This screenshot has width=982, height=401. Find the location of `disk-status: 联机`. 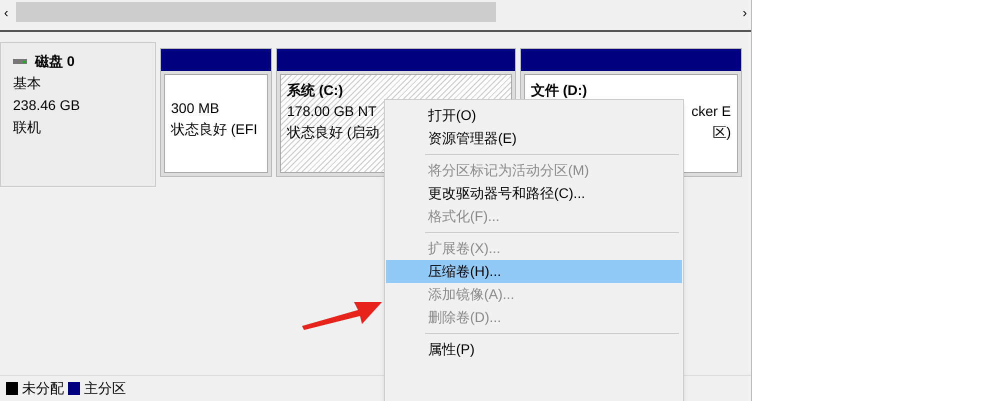

disk-status: 联机 is located at coordinates (27, 127).